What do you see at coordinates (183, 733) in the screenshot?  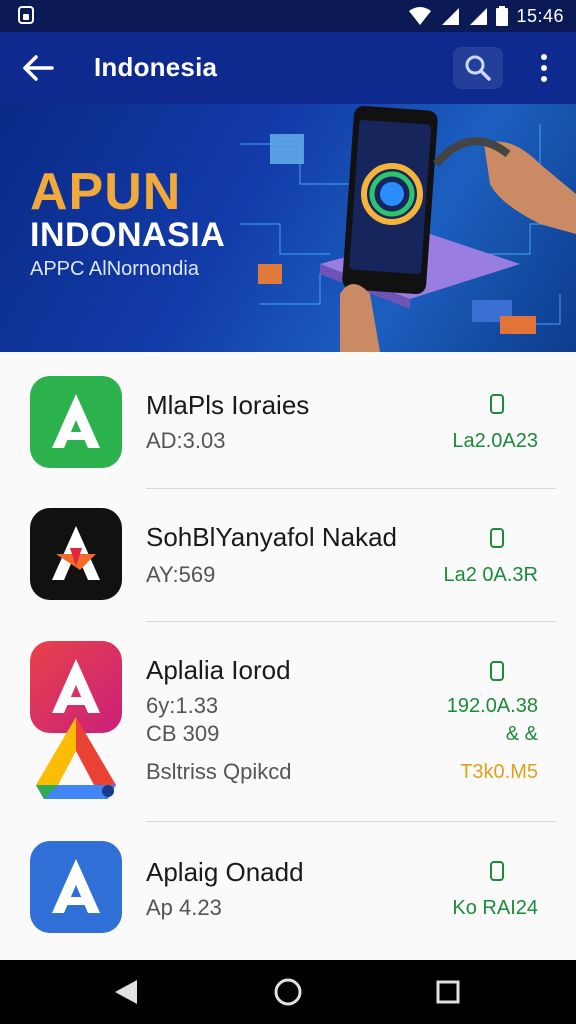 I see `app-meta: CB 309` at bounding box center [183, 733].